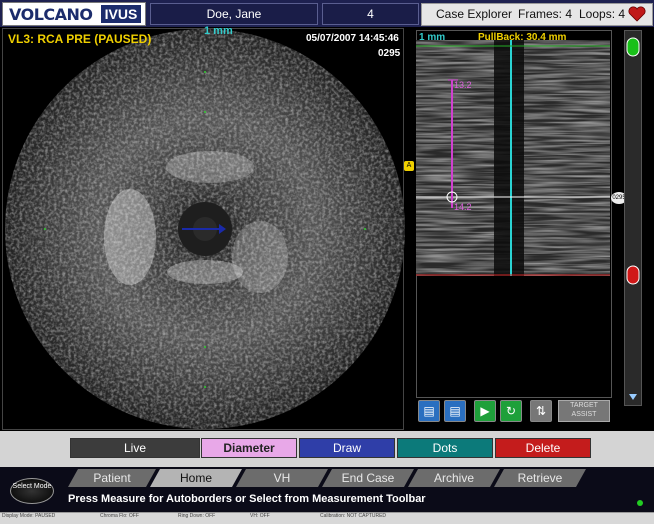  What do you see at coordinates (543, 448) in the screenshot?
I see `delete-button: Delete` at bounding box center [543, 448].